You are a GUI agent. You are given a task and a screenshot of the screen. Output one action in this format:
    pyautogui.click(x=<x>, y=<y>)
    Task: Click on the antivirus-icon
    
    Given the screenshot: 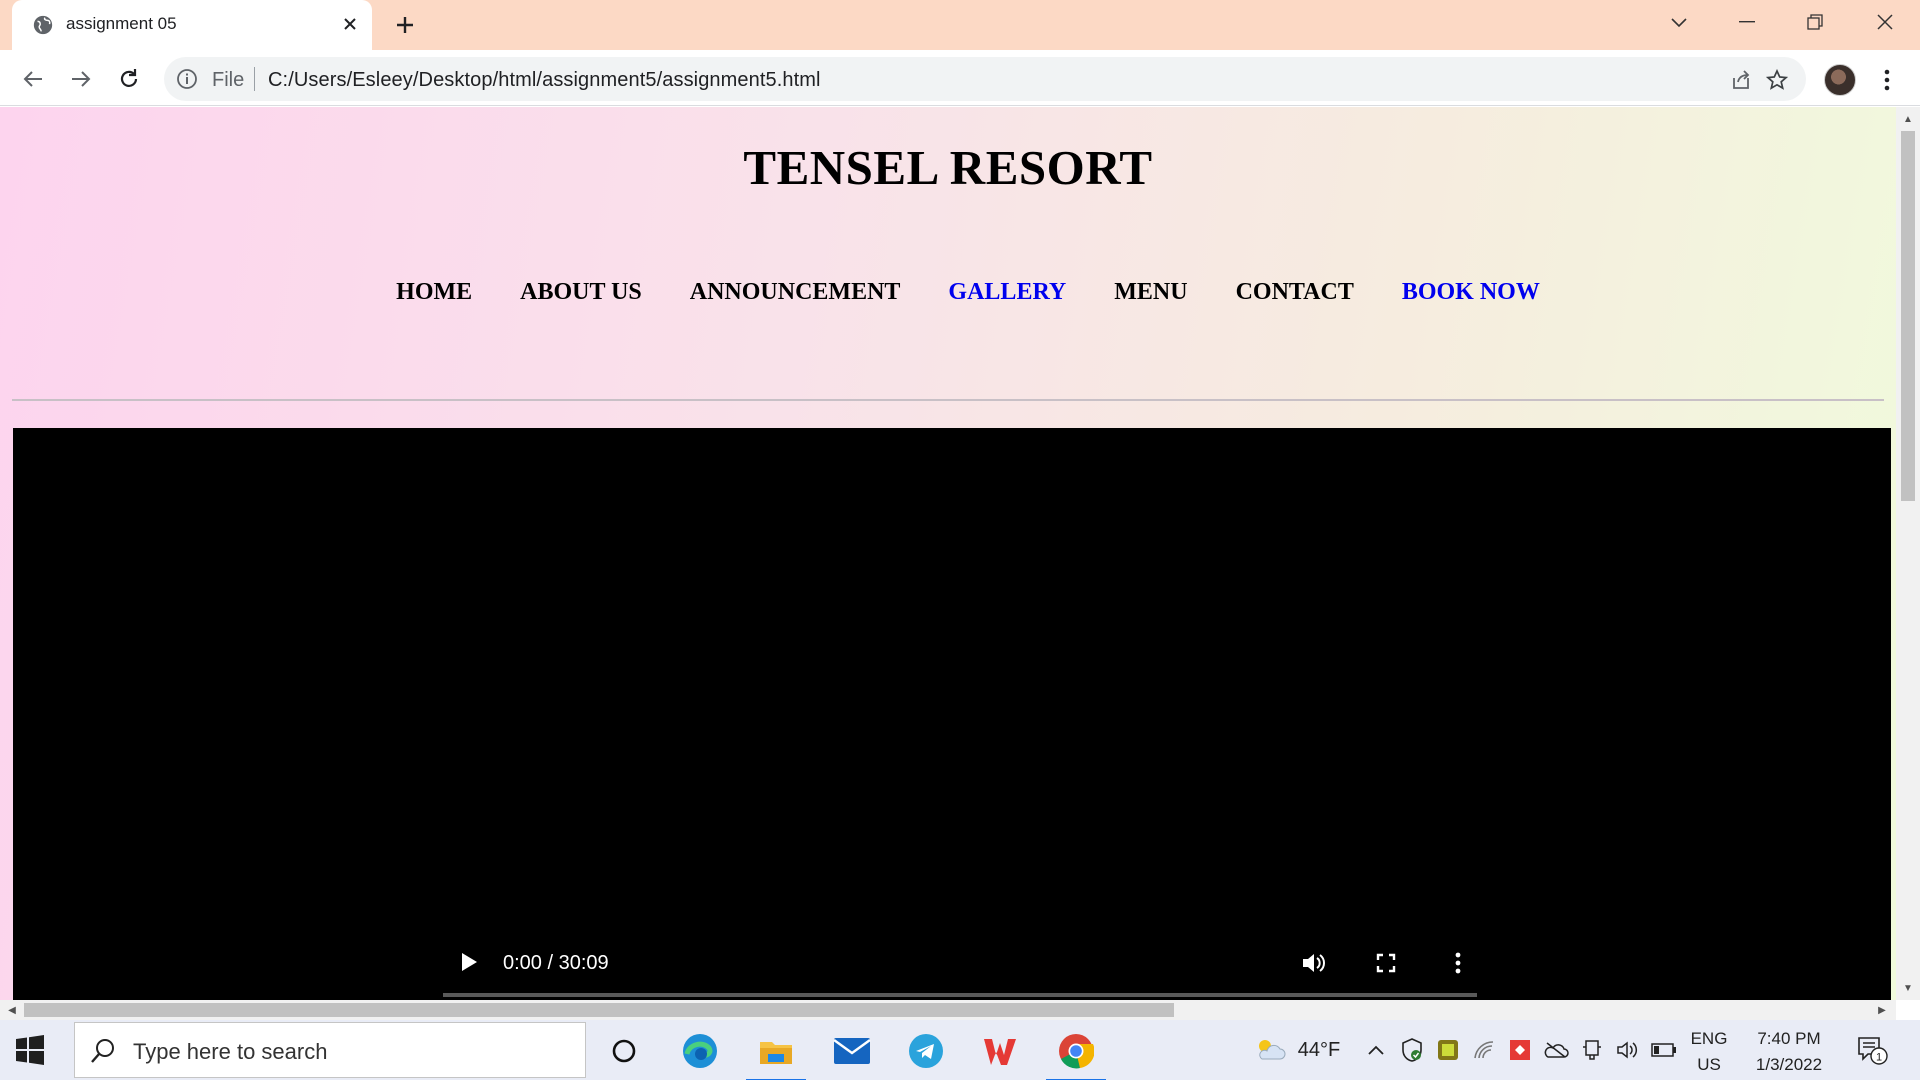 What is the action you would take?
    pyautogui.click(x=1520, y=1050)
    